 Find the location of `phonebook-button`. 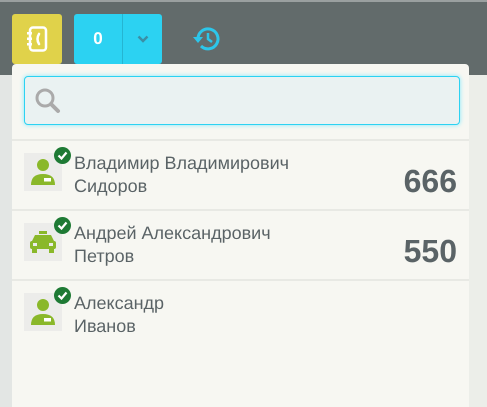

phonebook-button is located at coordinates (37, 39).